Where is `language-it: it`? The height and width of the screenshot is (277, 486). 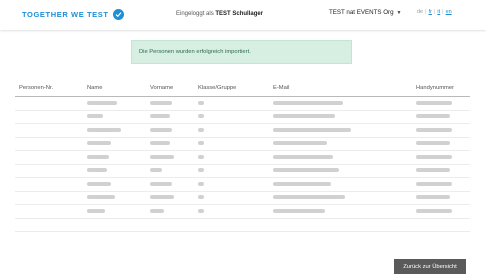 language-it: it is located at coordinates (438, 12).